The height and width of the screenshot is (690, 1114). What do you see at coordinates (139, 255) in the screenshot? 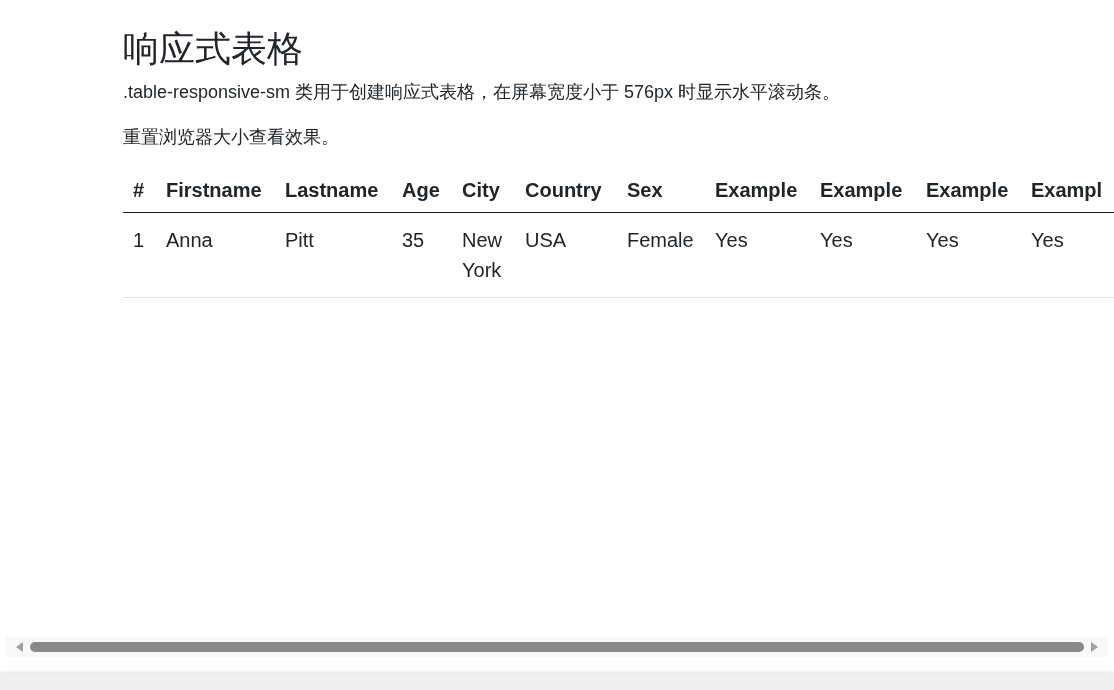
I see `table-cell: 1` at bounding box center [139, 255].